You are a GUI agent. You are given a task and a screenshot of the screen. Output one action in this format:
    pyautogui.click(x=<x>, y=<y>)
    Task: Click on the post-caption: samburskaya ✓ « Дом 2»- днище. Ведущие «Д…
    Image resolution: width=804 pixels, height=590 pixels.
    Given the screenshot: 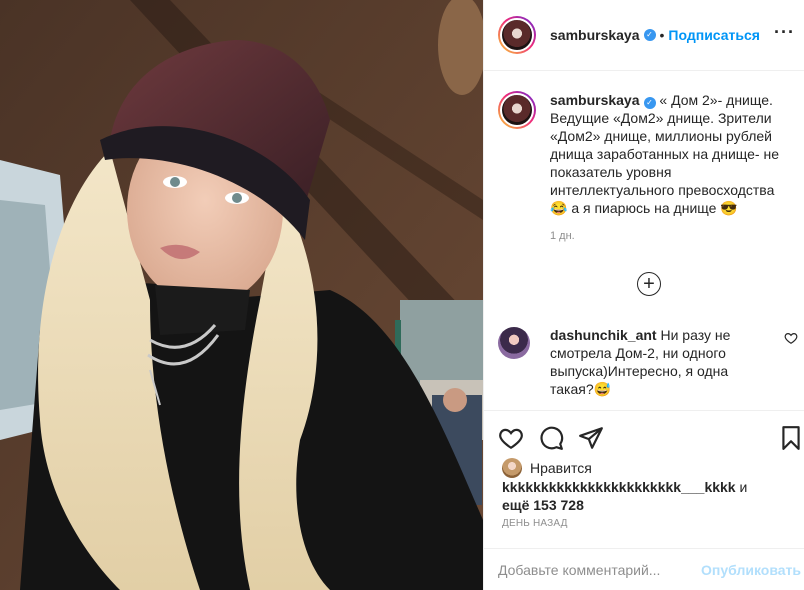 What is the action you would take?
    pyautogui.click(x=648, y=168)
    